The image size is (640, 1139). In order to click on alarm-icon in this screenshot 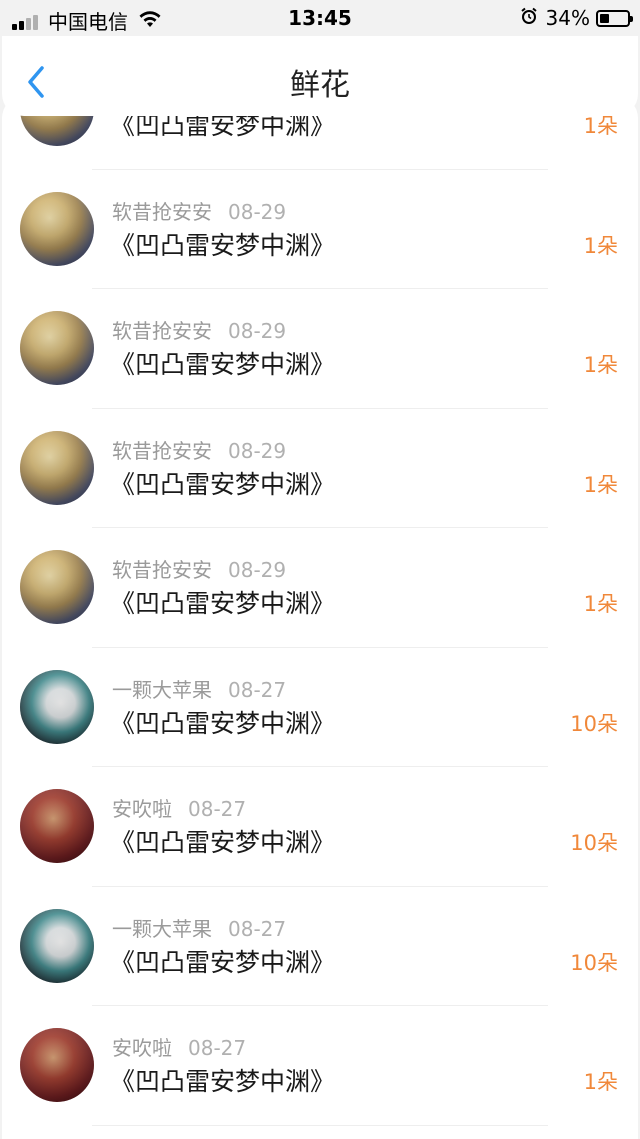, I will do `click(529, 18)`.